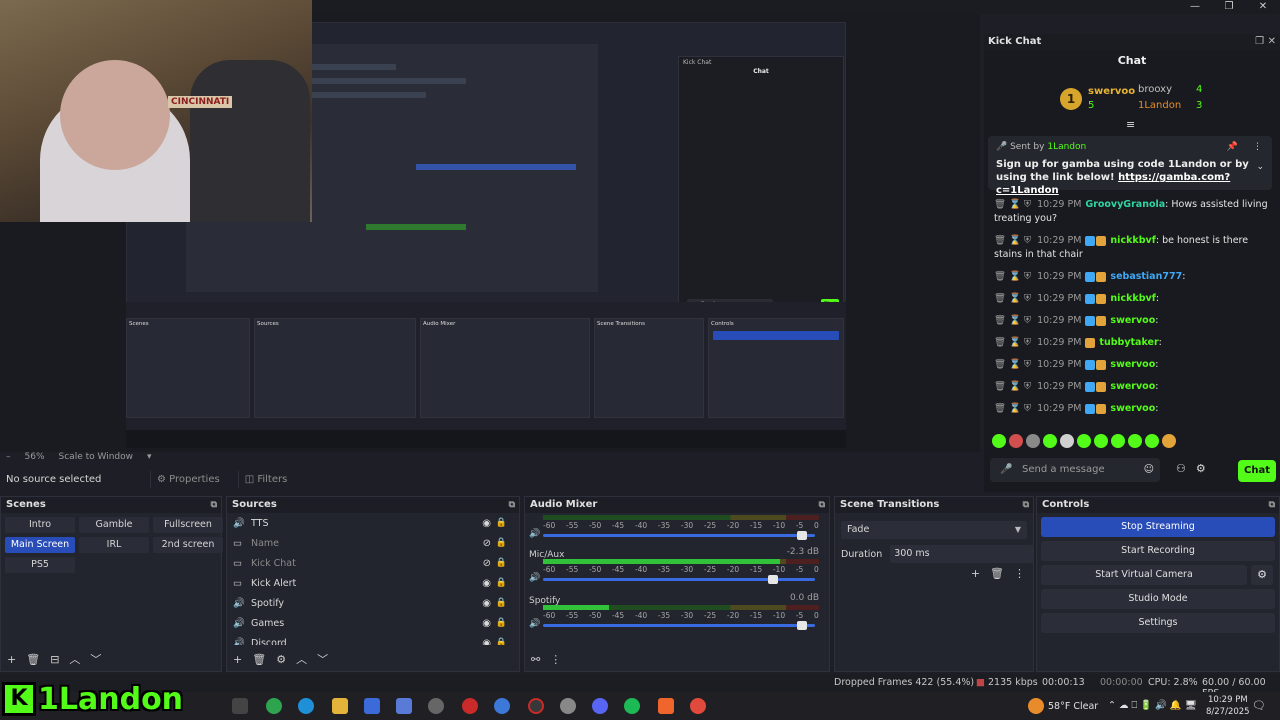 Image resolution: width=1280 pixels, height=720 pixels. Describe the element at coordinates (54, 659) in the screenshot. I see `filter-icon: ⊟` at that location.